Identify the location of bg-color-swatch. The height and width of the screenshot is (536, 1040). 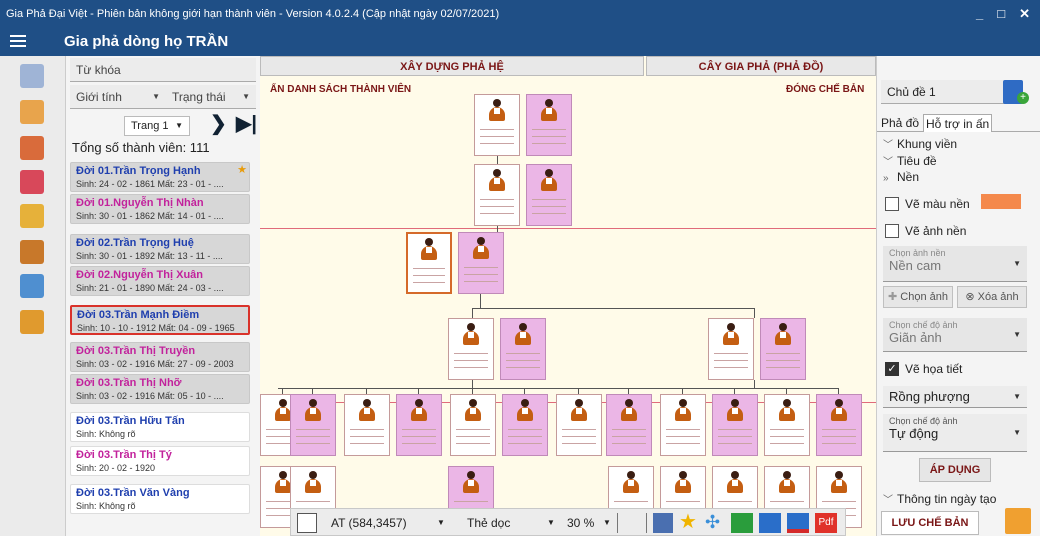
(1001, 201).